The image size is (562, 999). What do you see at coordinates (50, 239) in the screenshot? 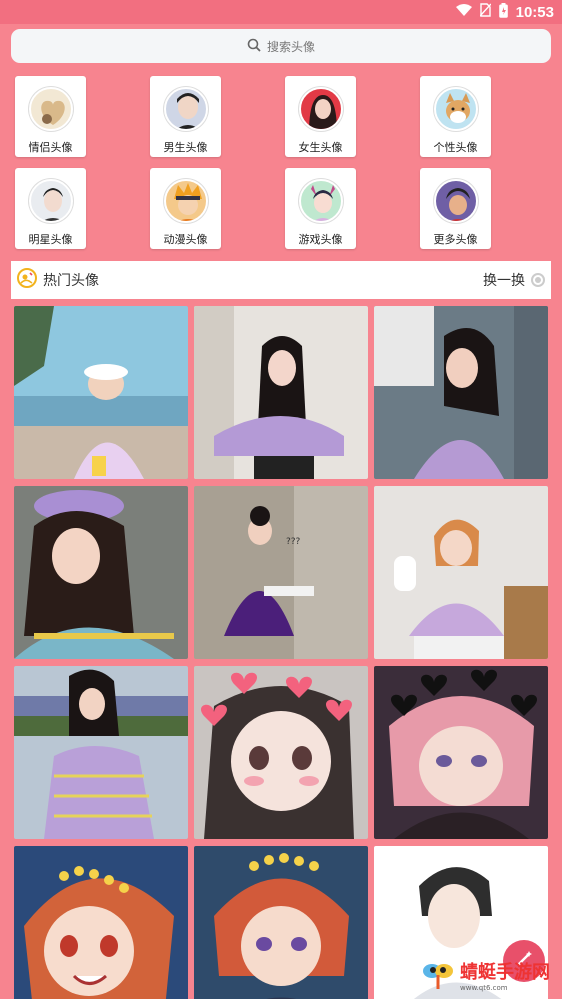
I see `category-label: 明星头像` at bounding box center [50, 239].